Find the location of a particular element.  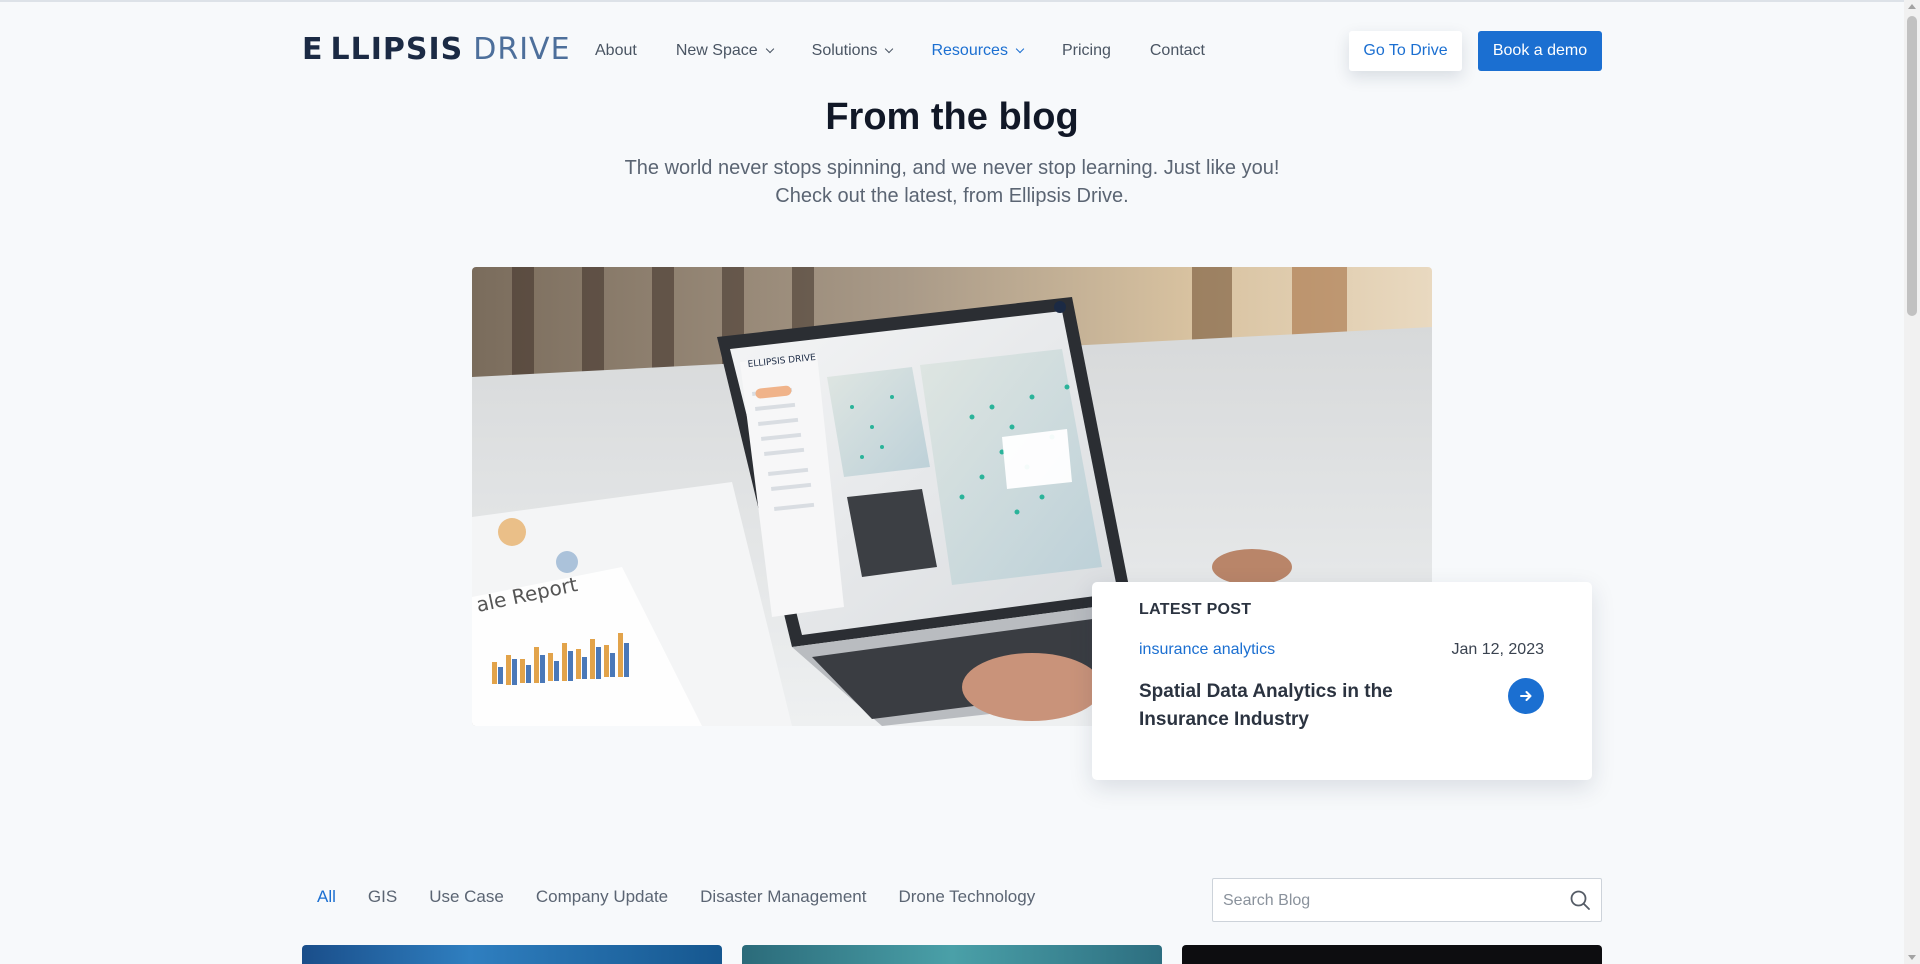

latest-post-open-button is located at coordinates (1526, 696).